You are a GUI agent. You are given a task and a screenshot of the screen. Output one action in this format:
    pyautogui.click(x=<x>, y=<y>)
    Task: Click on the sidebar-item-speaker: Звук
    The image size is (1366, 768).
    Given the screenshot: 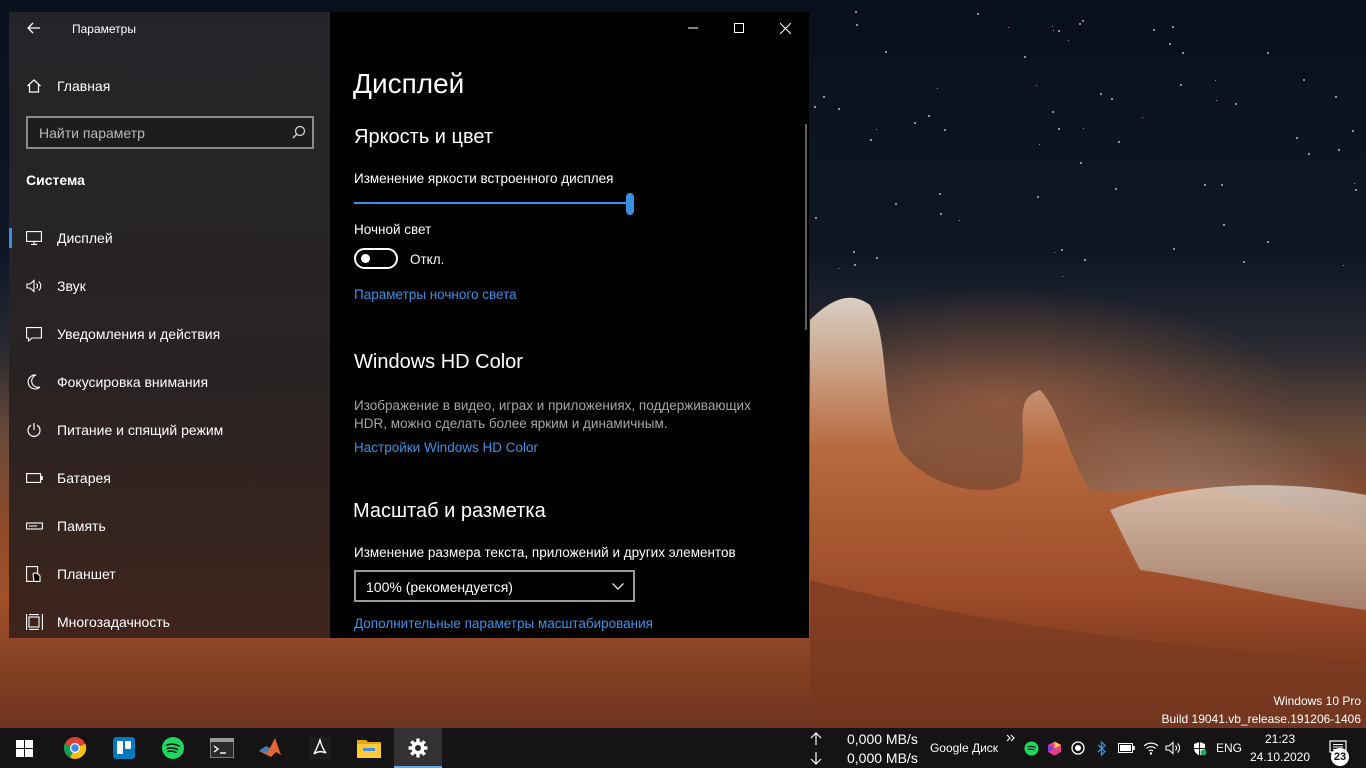 What is the action you would take?
    pyautogui.click(x=169, y=286)
    